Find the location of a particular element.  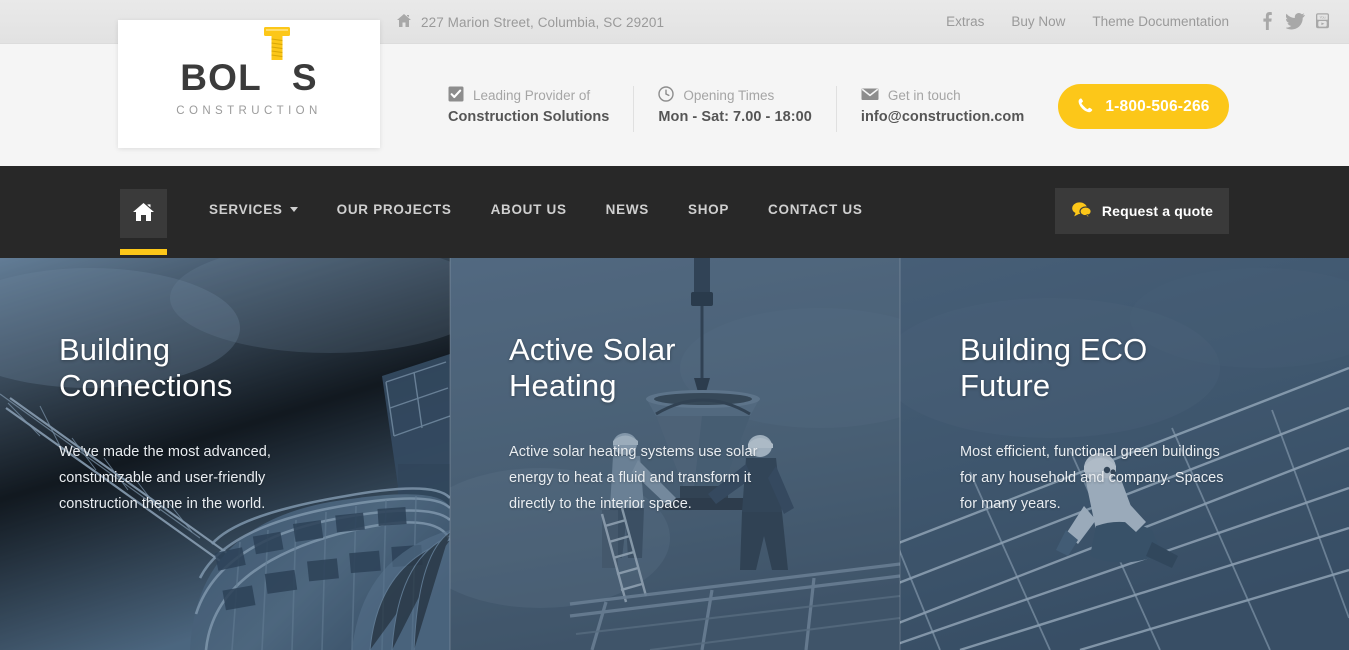

info-block-opening-times: Opening Times Mon - Sat: 7.00 - 18:00 is located at coordinates (735, 105).